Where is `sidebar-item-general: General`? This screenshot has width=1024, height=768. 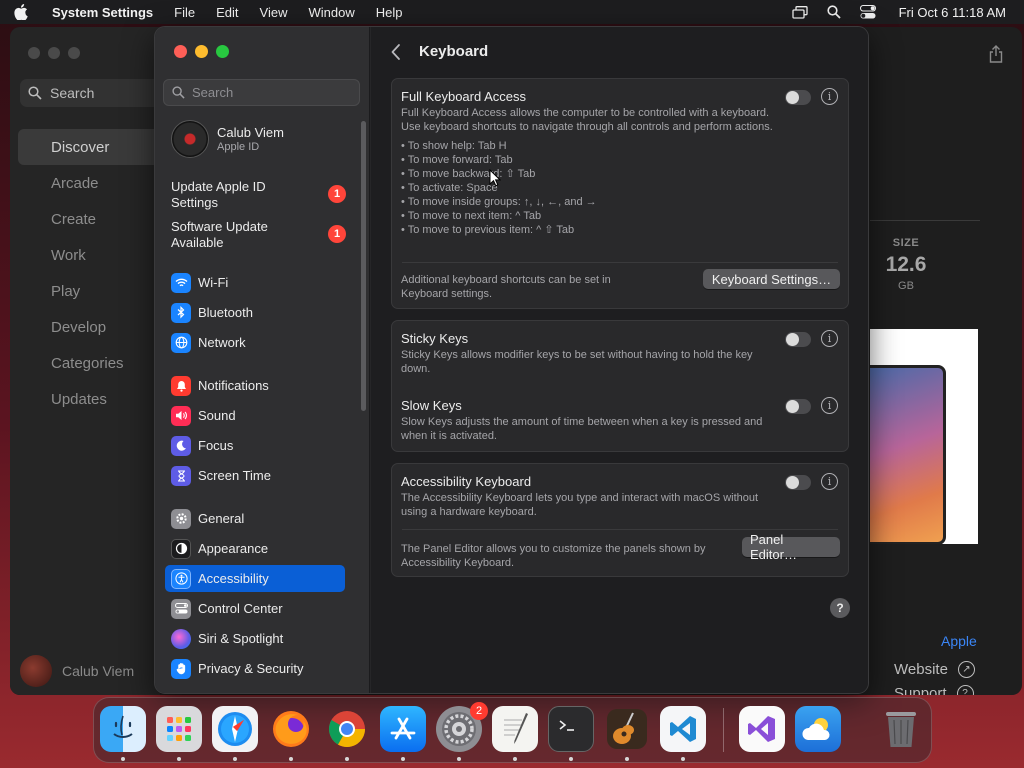 sidebar-item-general: General is located at coordinates (255, 518).